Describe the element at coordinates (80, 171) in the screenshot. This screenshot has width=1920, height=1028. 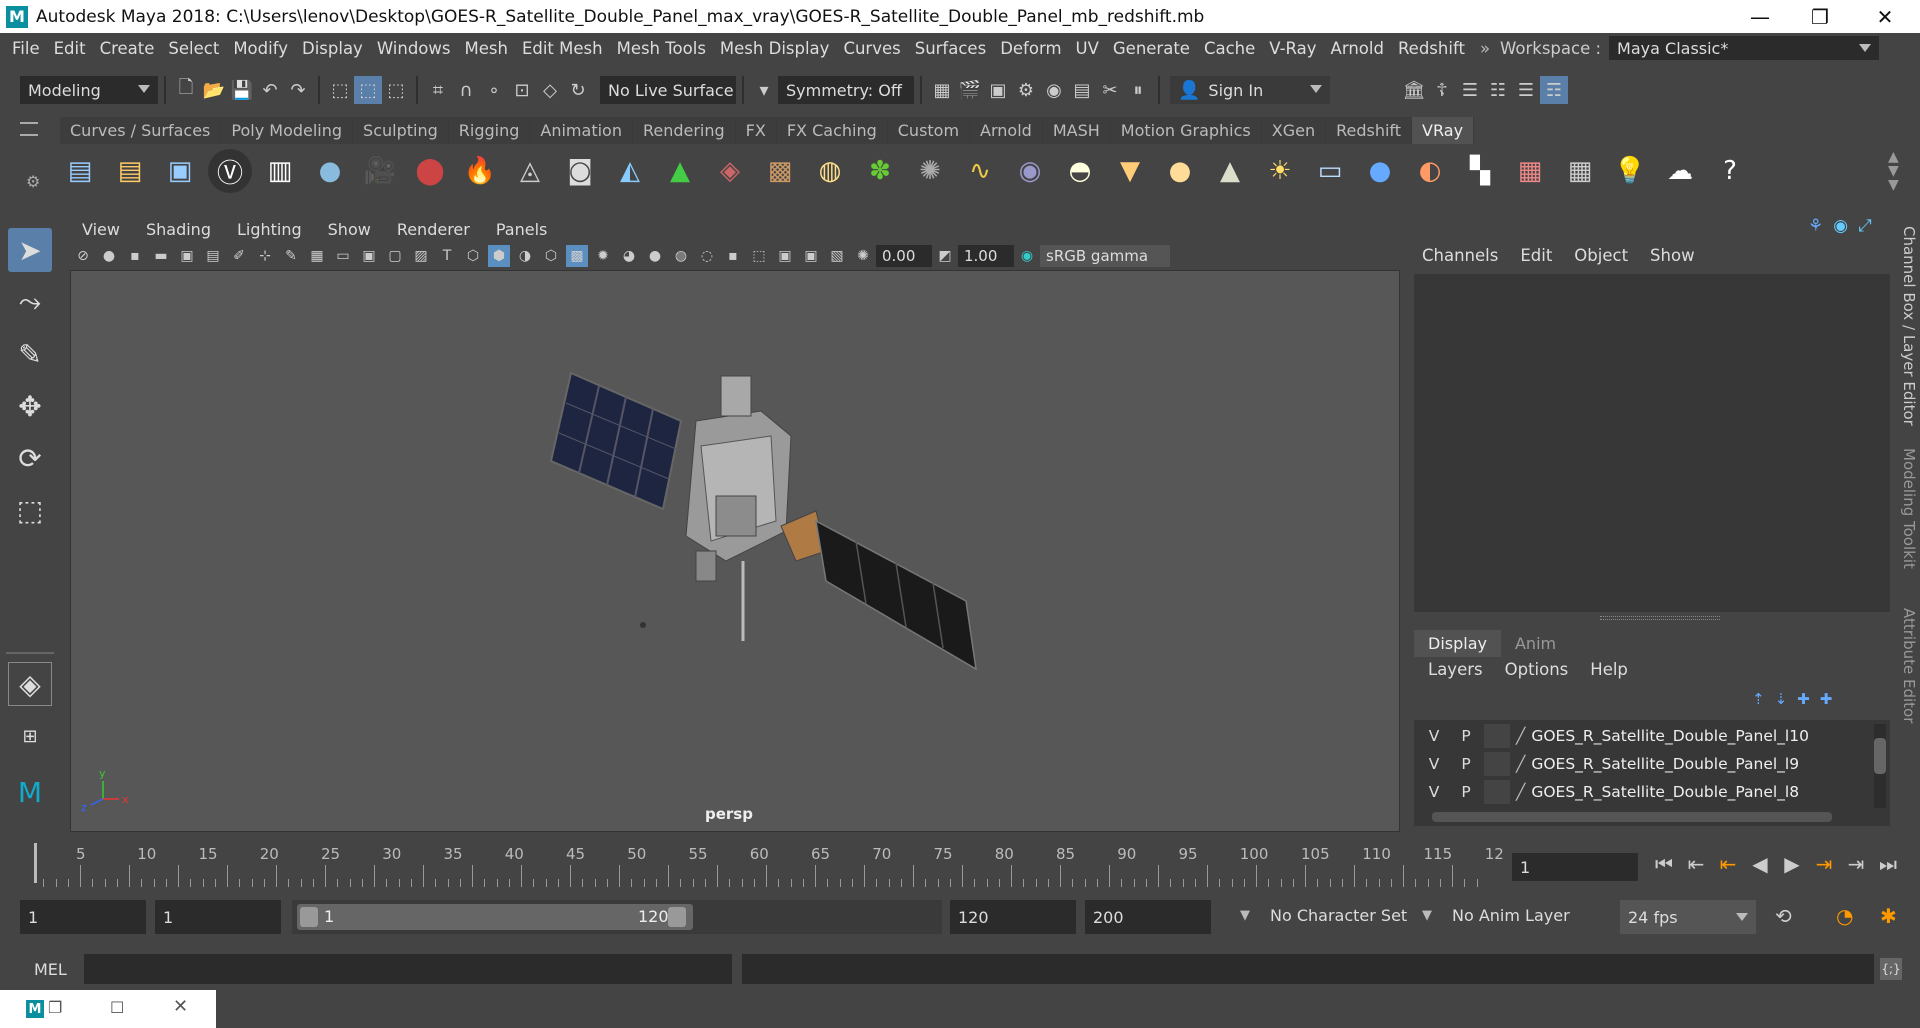
I see `vray-light-icon: ▤` at that location.